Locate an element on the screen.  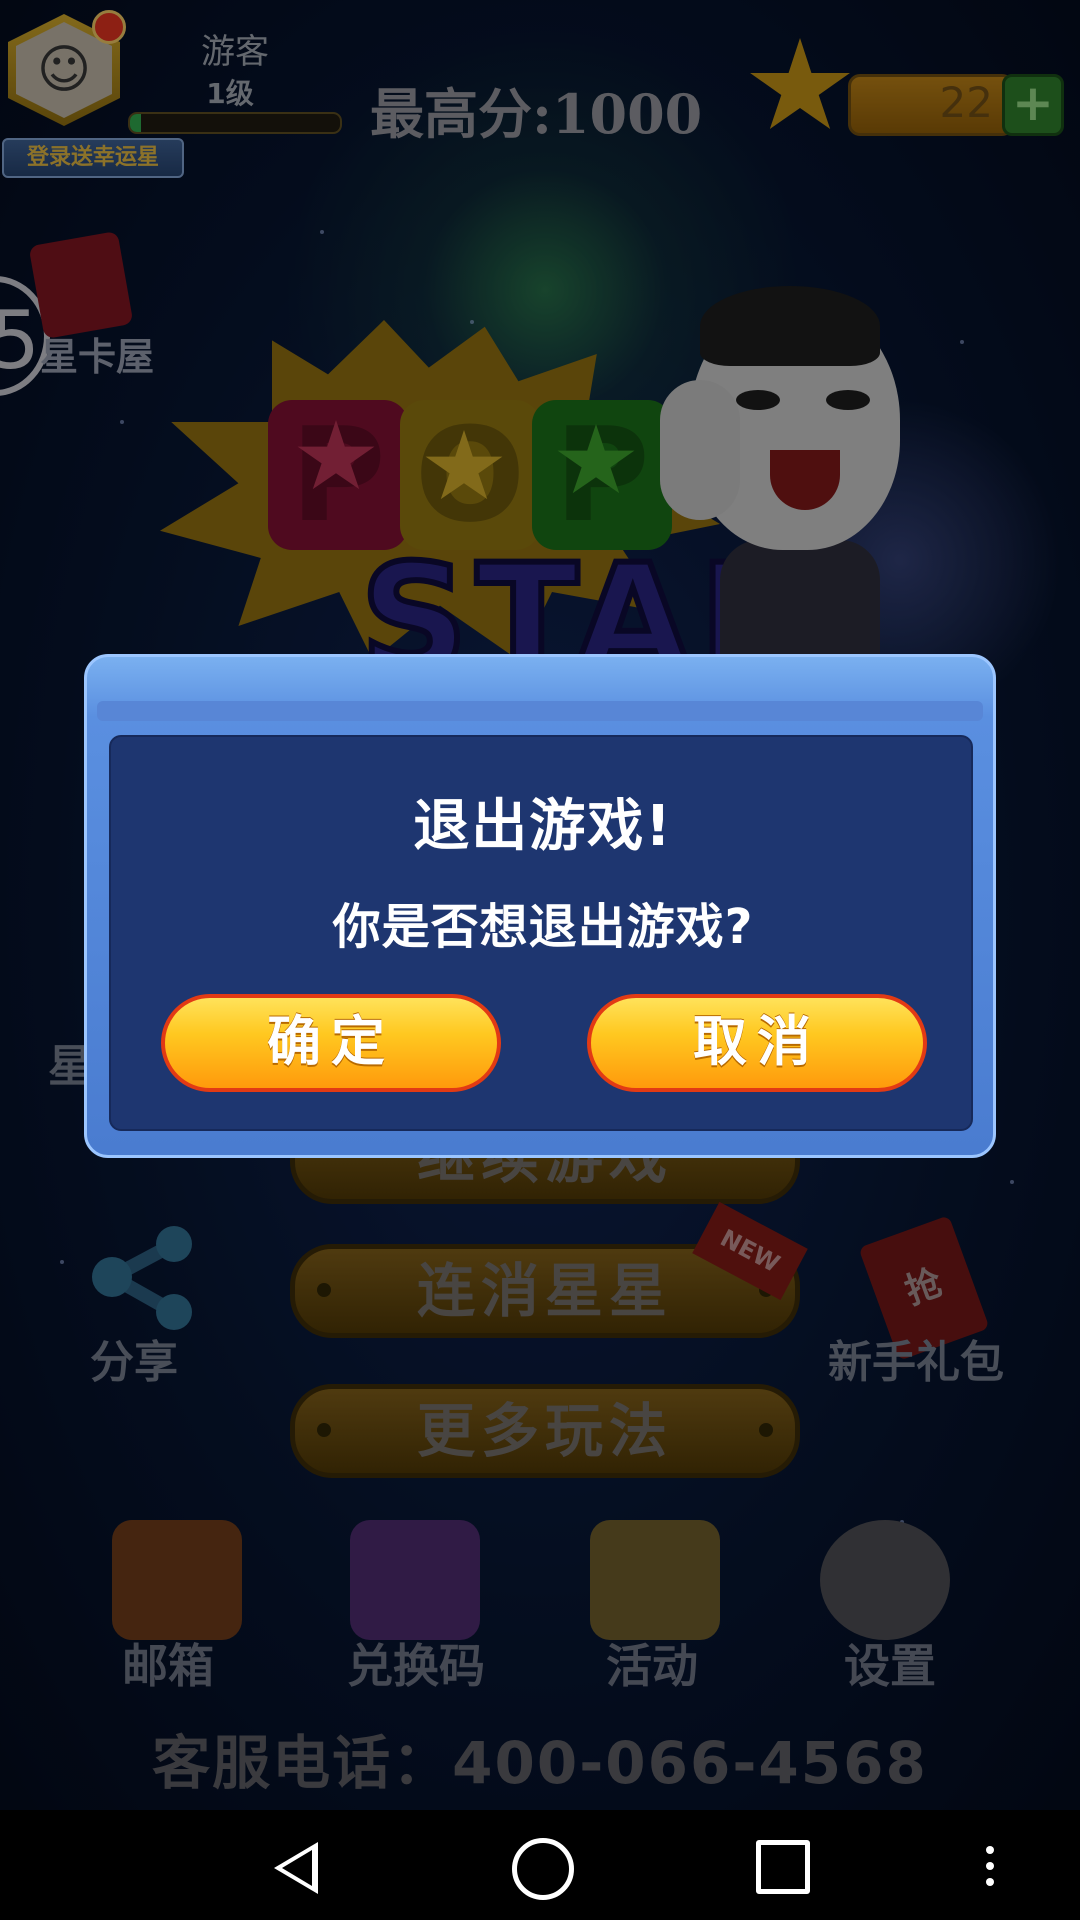
dialog-message: 你是否想退出游戏? is located at coordinates (543, 927).